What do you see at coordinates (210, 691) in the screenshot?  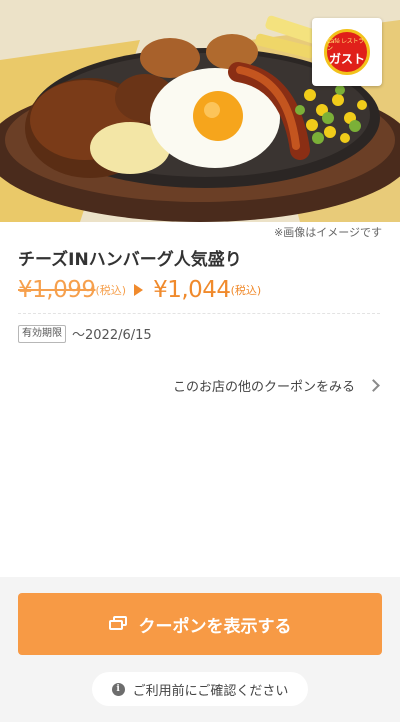 I see `confirm-label: ご利用前にご確認ください` at bounding box center [210, 691].